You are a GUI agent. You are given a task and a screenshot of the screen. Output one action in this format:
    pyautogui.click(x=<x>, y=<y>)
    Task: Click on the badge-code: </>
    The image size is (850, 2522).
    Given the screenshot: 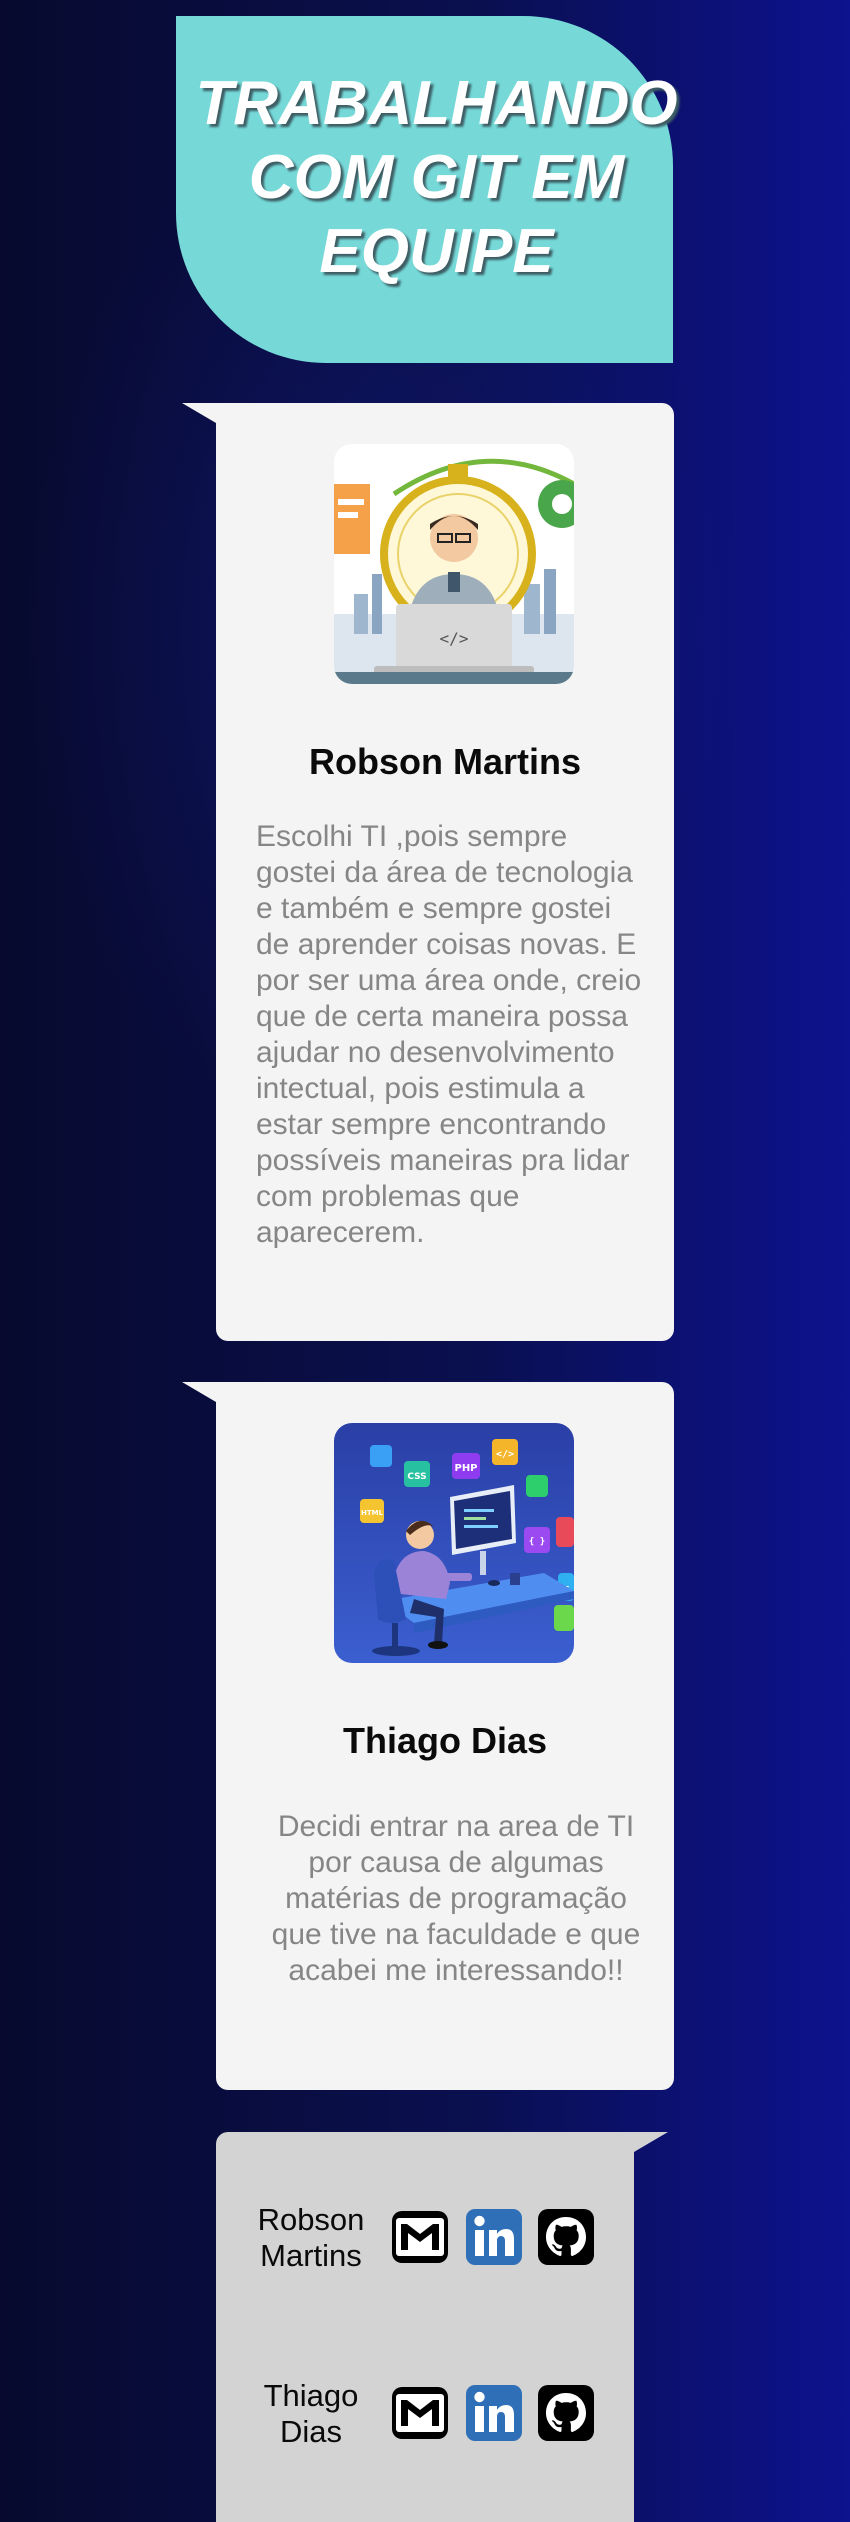 What is the action you would take?
    pyautogui.click(x=505, y=1454)
    